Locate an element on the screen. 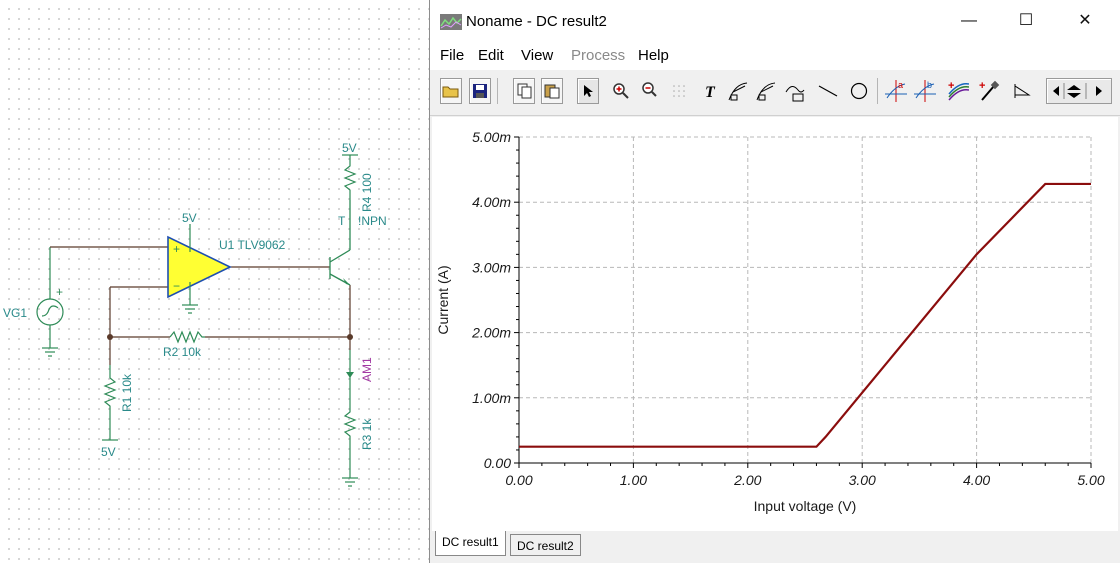  x-tick-label: 1.00 is located at coordinates (633, 480).